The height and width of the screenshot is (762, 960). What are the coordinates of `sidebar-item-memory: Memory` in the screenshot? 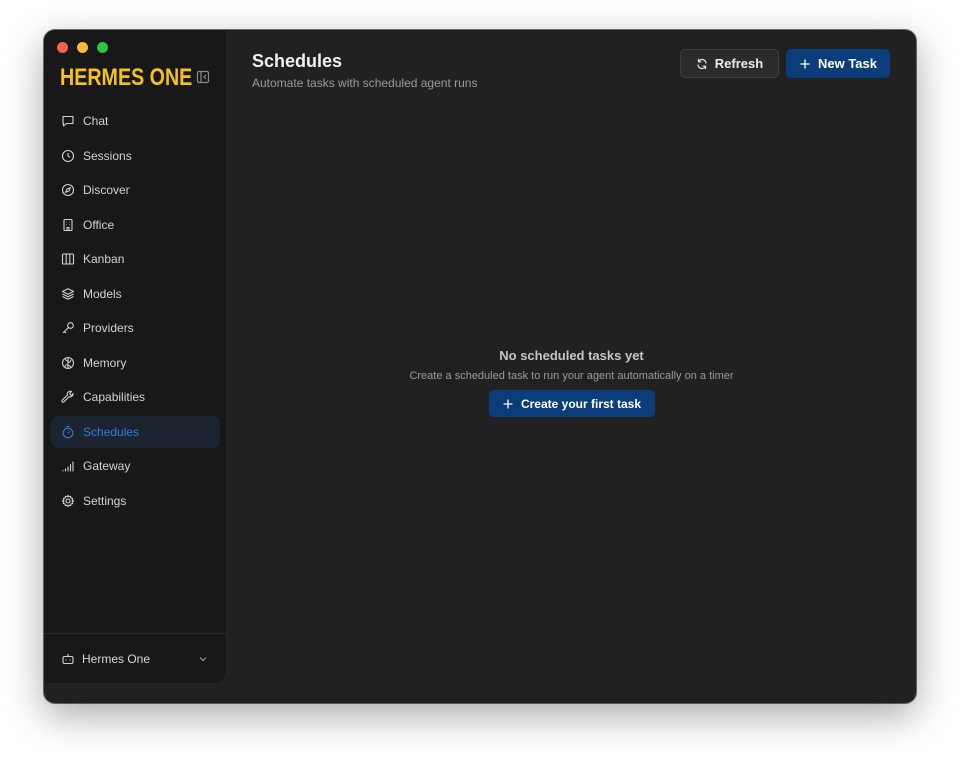 It's located at (135, 363).